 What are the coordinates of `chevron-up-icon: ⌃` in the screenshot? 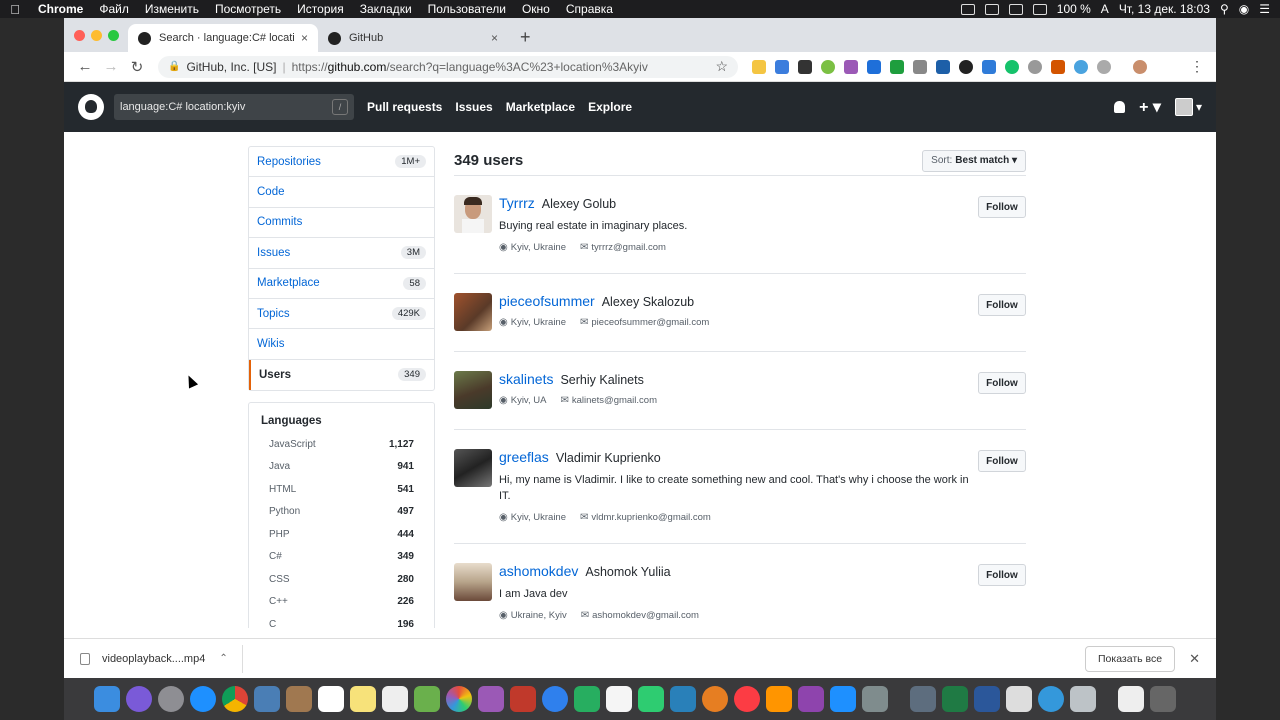 It's located at (223, 658).